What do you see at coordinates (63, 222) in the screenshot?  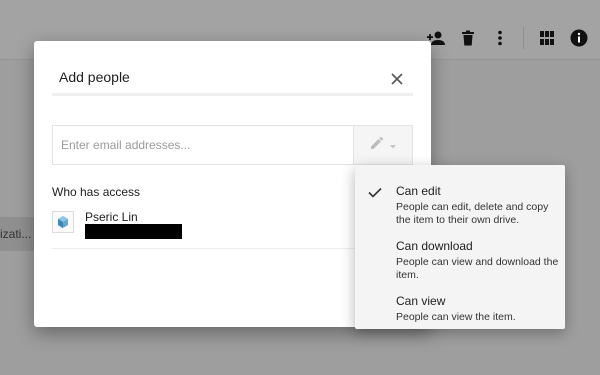 I see `cube-avatar-icon` at bounding box center [63, 222].